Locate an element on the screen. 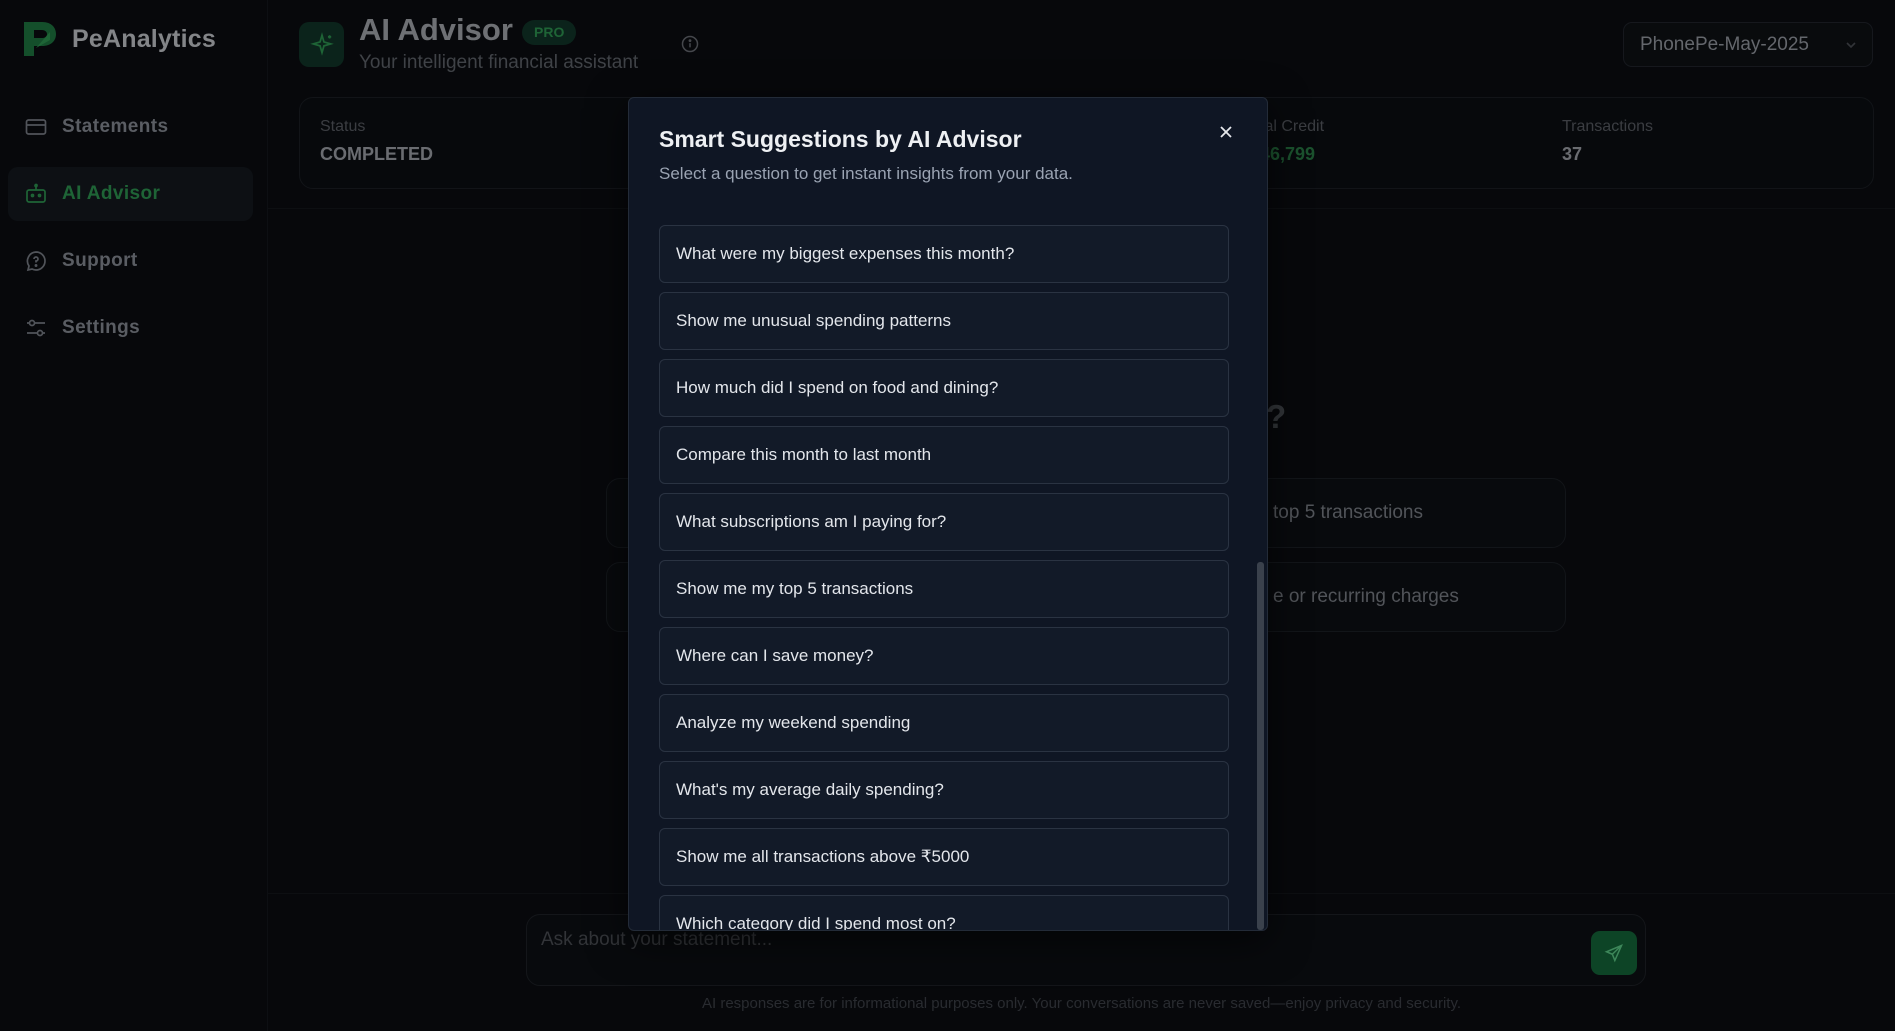 The width and height of the screenshot is (1895, 1031). suggestion-item: Where can I save money? is located at coordinates (944, 656).